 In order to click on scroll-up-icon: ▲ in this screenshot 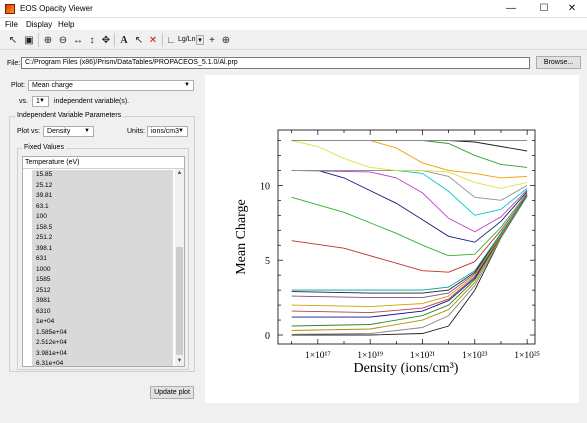, I will do `click(179, 173)`.